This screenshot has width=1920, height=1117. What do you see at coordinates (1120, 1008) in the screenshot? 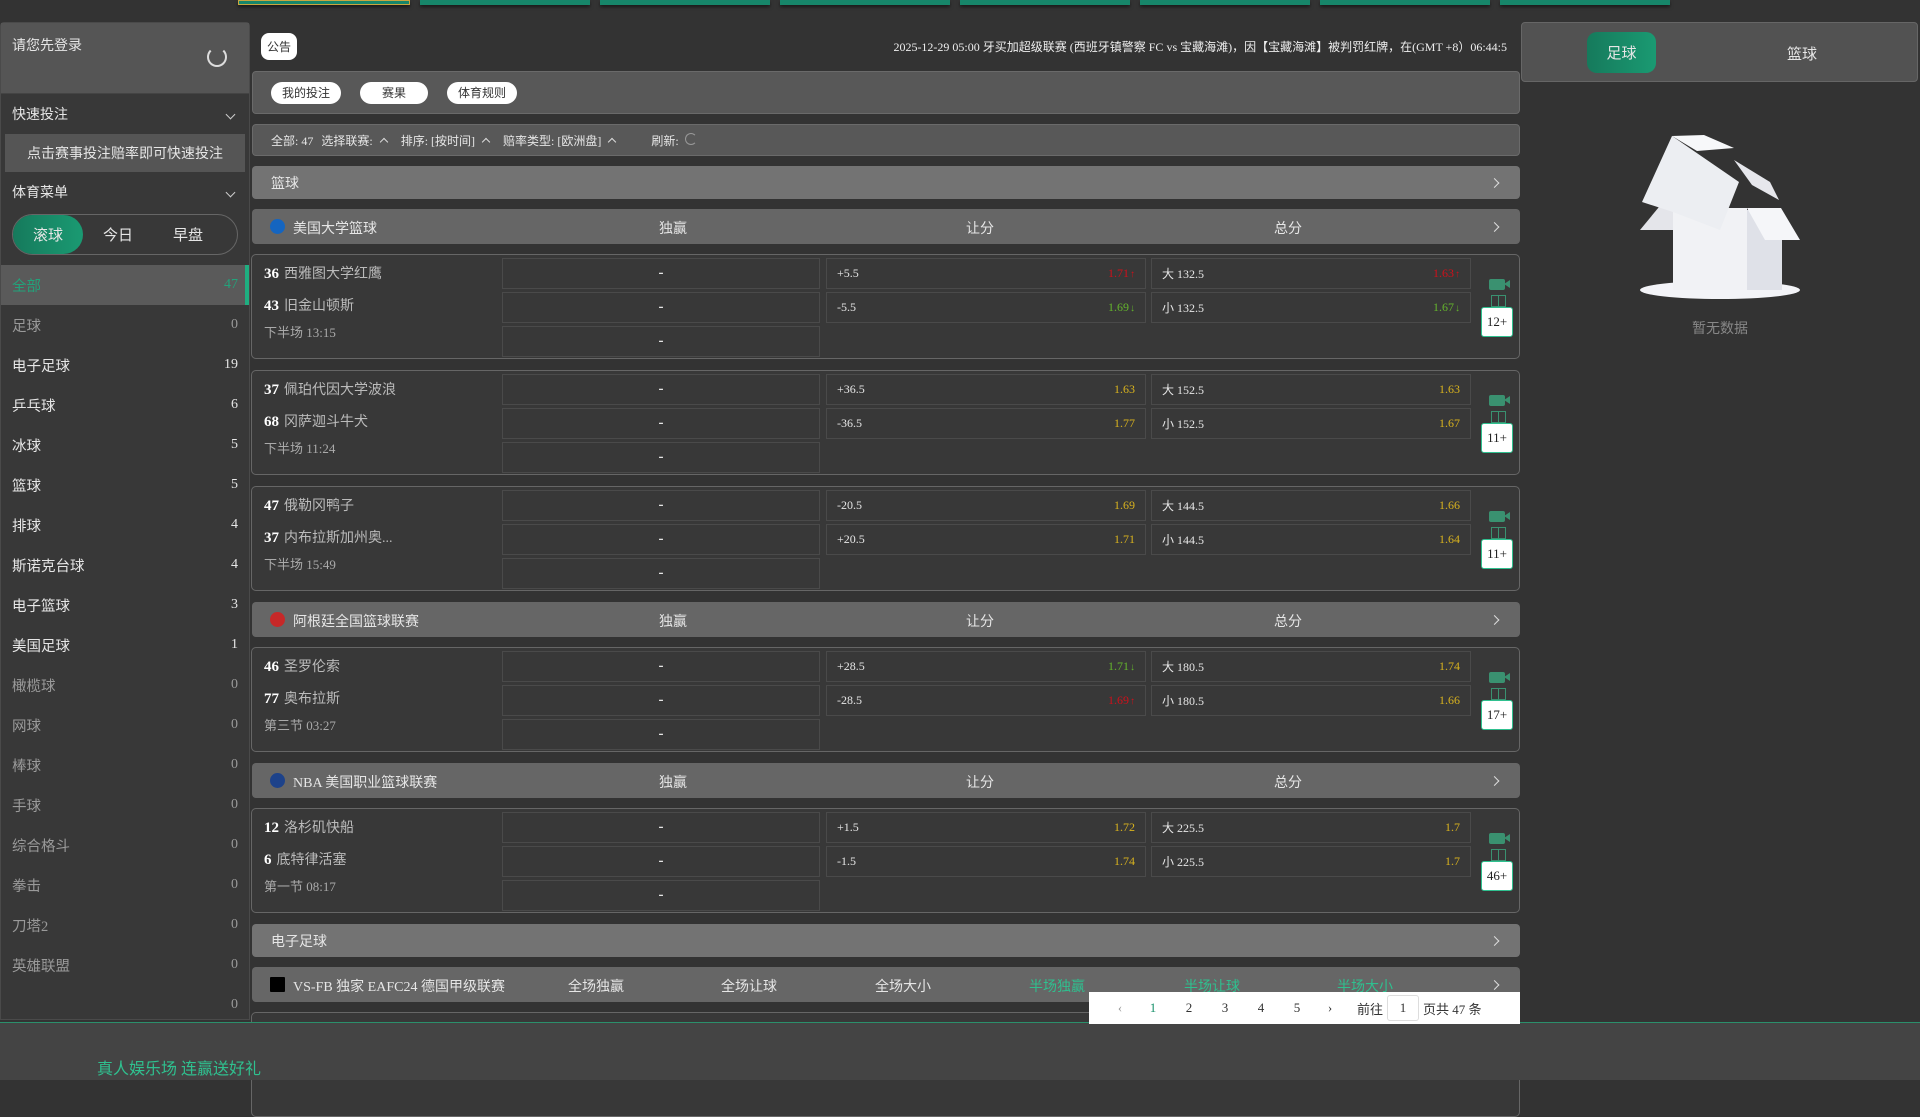
I see `prev-page-icon: ‹` at bounding box center [1120, 1008].